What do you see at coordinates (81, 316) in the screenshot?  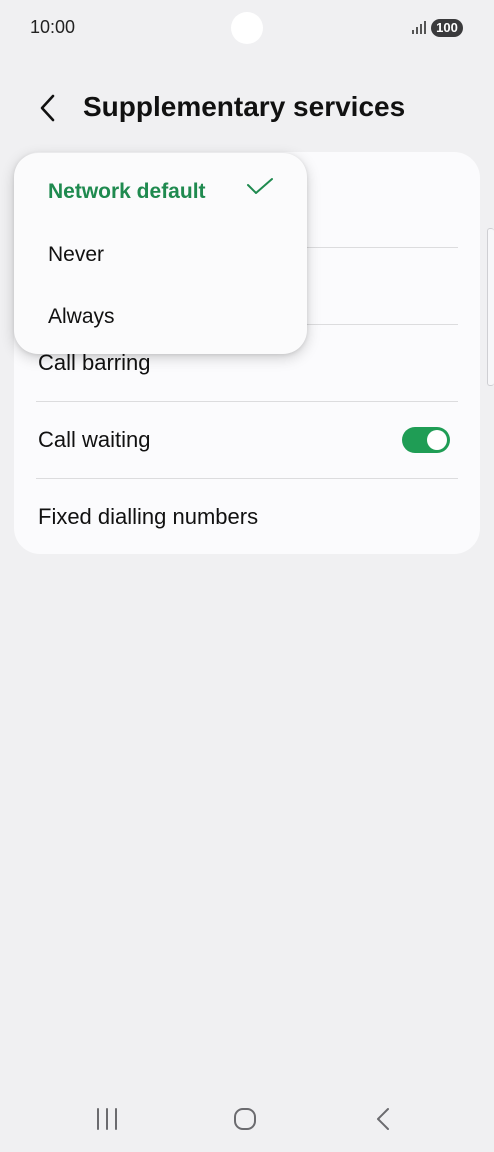 I see `option-label: Always` at bounding box center [81, 316].